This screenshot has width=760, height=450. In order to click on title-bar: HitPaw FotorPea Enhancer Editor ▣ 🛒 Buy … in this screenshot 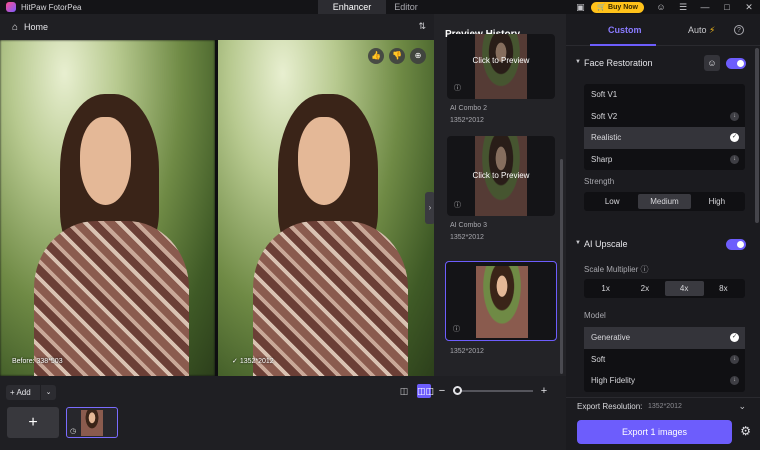, I will do `click(380, 7)`.